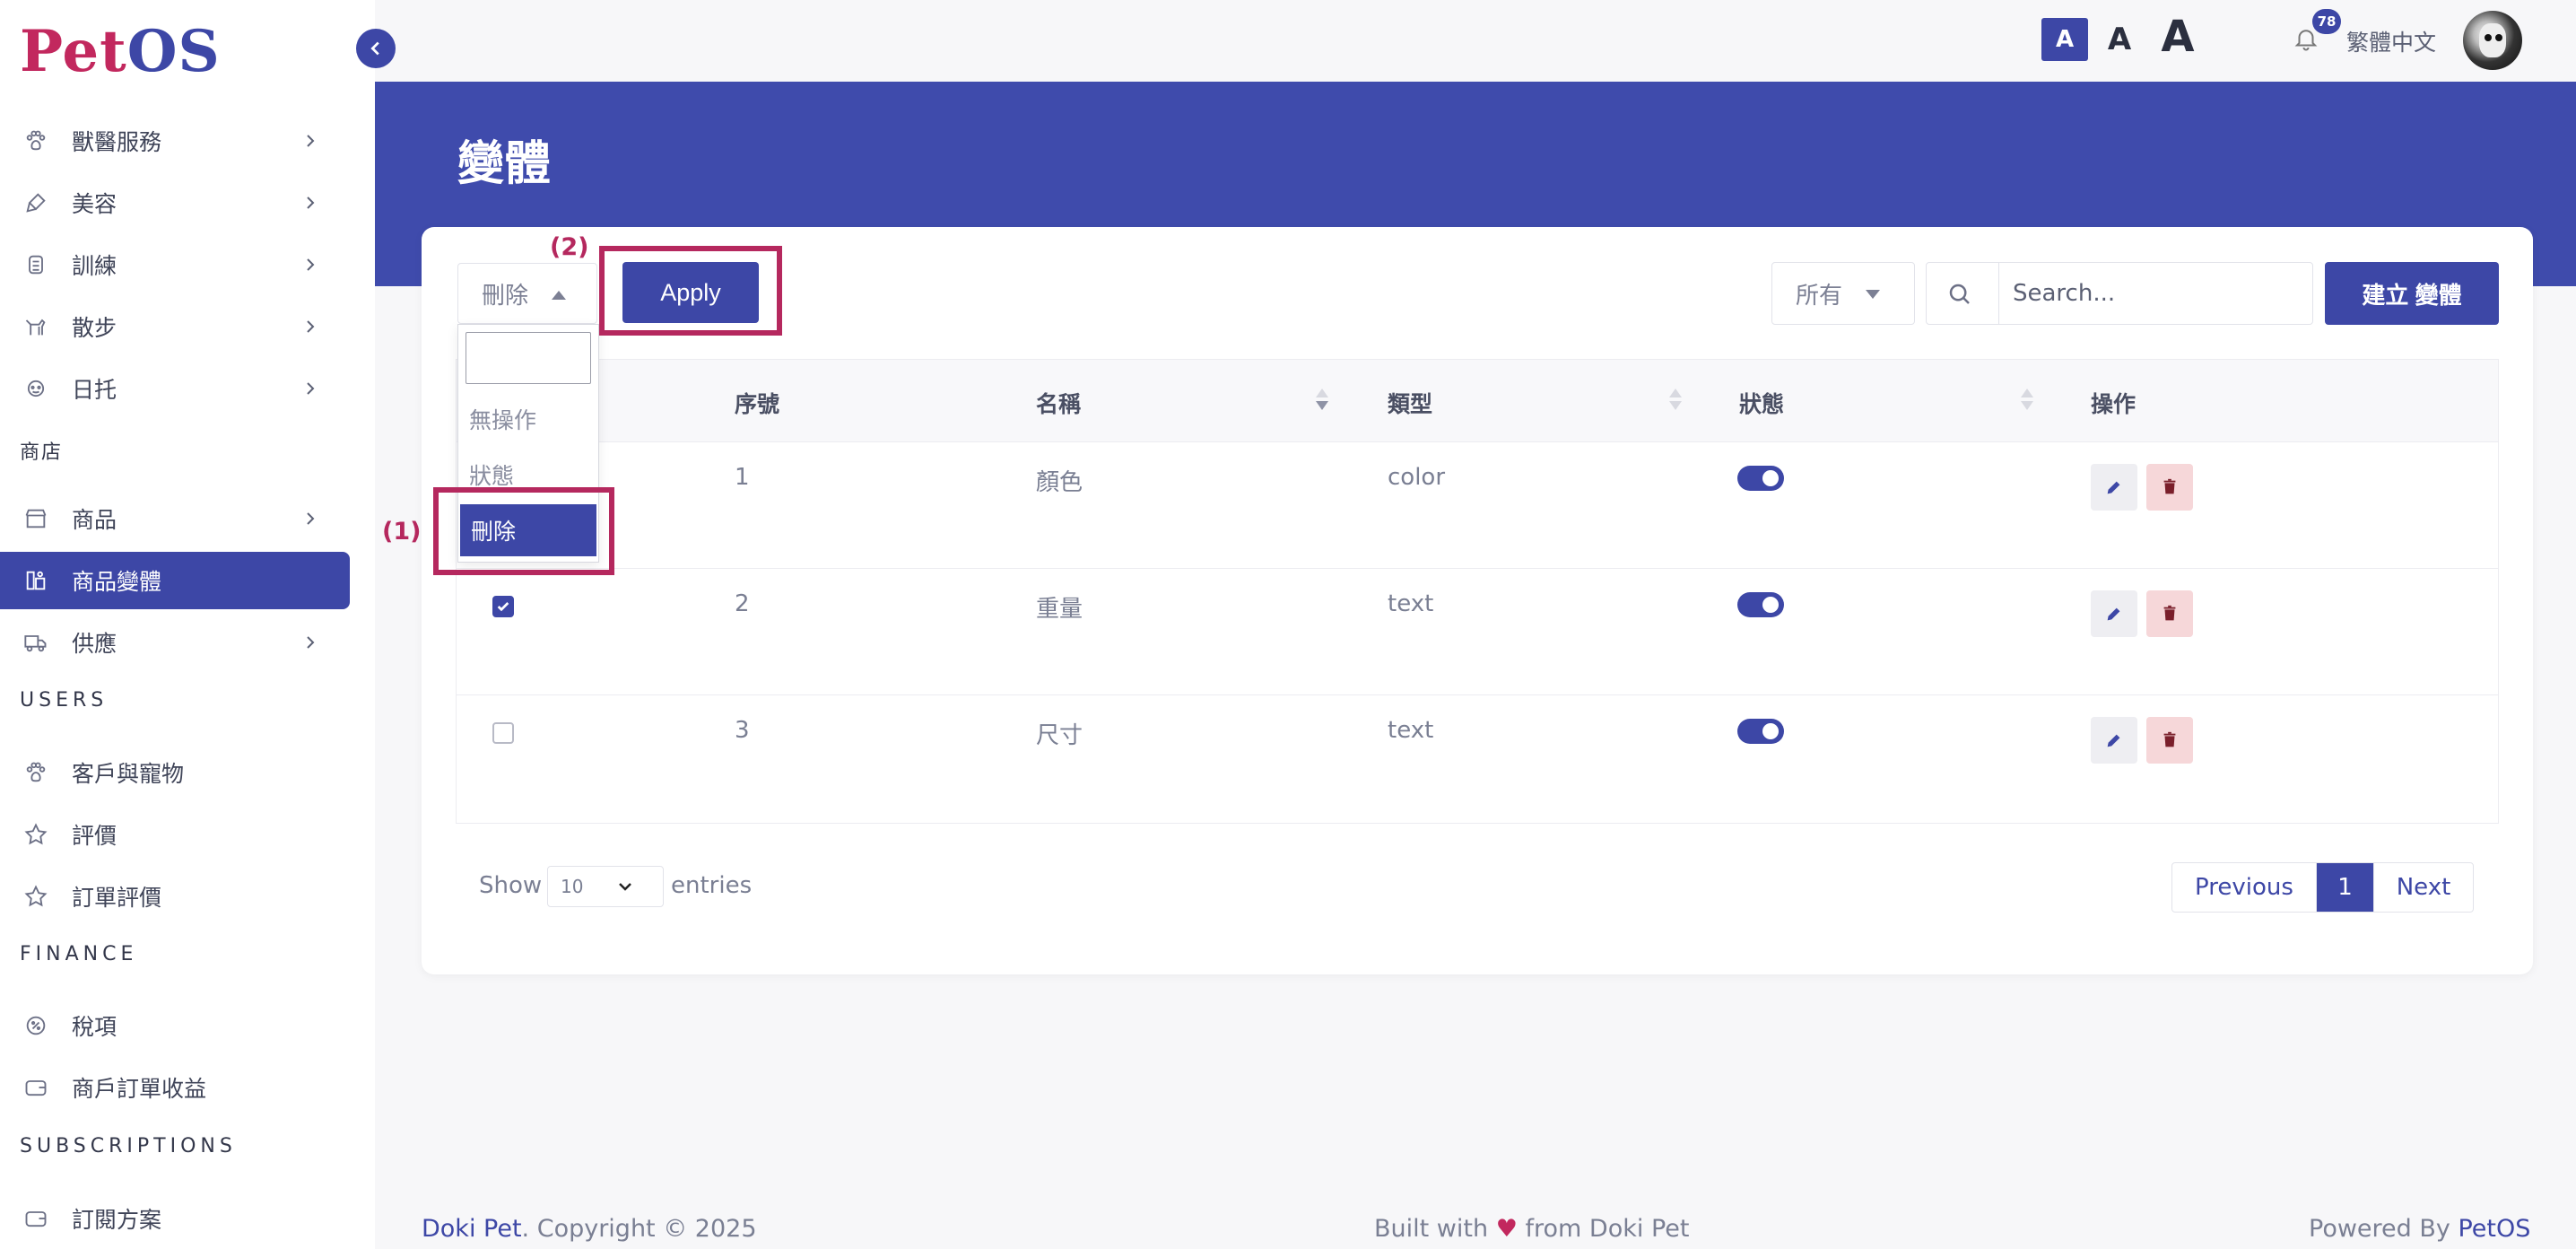 This screenshot has height=1249, width=2576. Describe the element at coordinates (523, 531) in the screenshot. I see `annotation-highlight-delete` at that location.